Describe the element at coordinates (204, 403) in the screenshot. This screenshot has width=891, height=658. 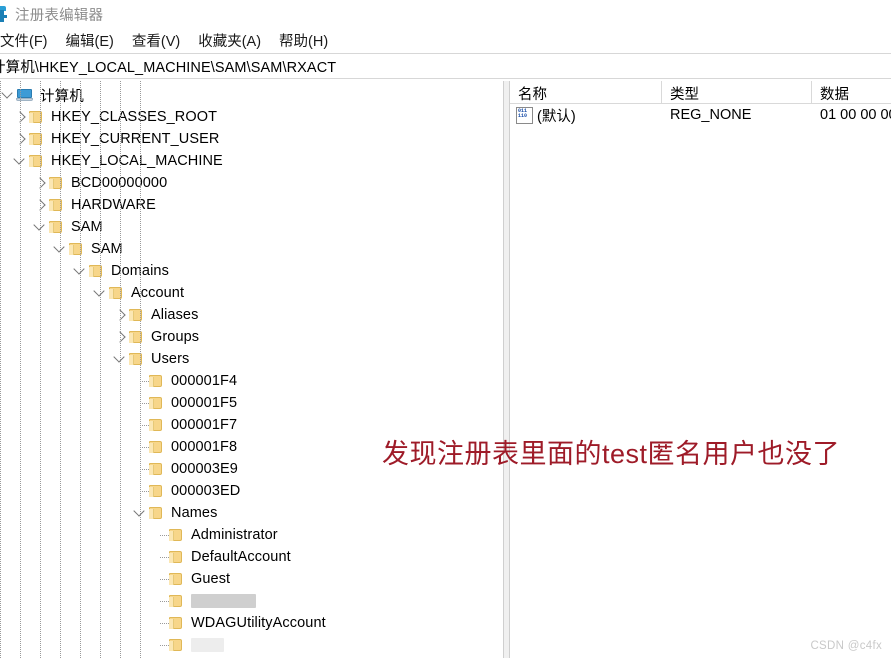
I see `tree-node-label: 000001F5` at that location.